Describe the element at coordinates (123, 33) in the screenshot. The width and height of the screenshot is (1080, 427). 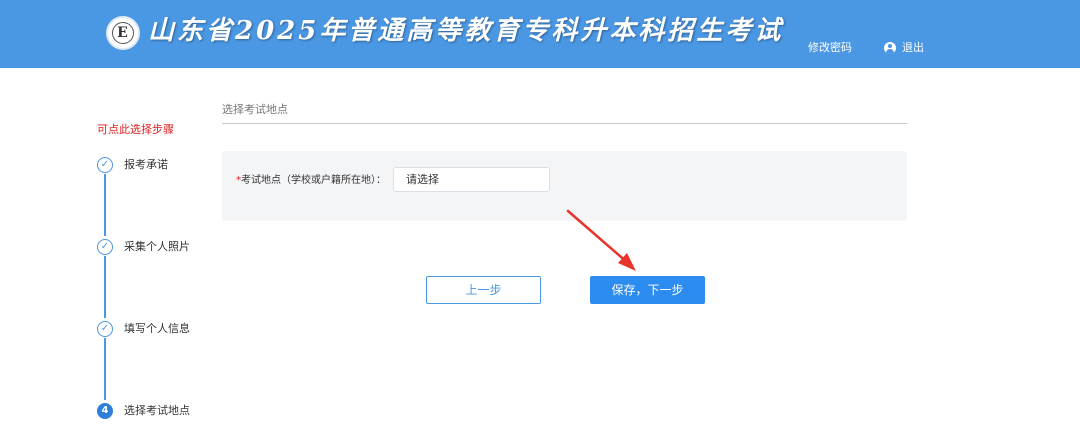
I see `university-seal-icon: E` at that location.